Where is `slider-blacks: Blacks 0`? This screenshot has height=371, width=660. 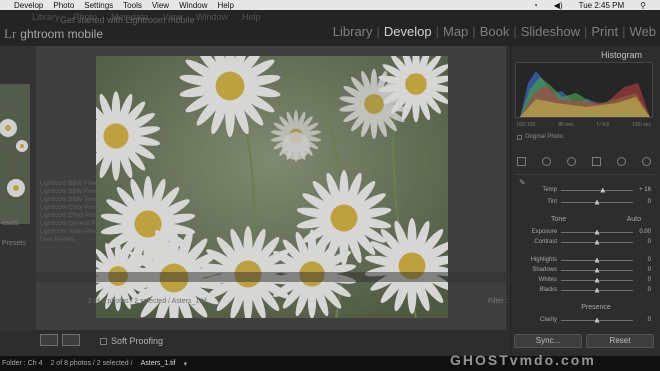 slider-blacks: Blacks 0 is located at coordinates (587, 290).